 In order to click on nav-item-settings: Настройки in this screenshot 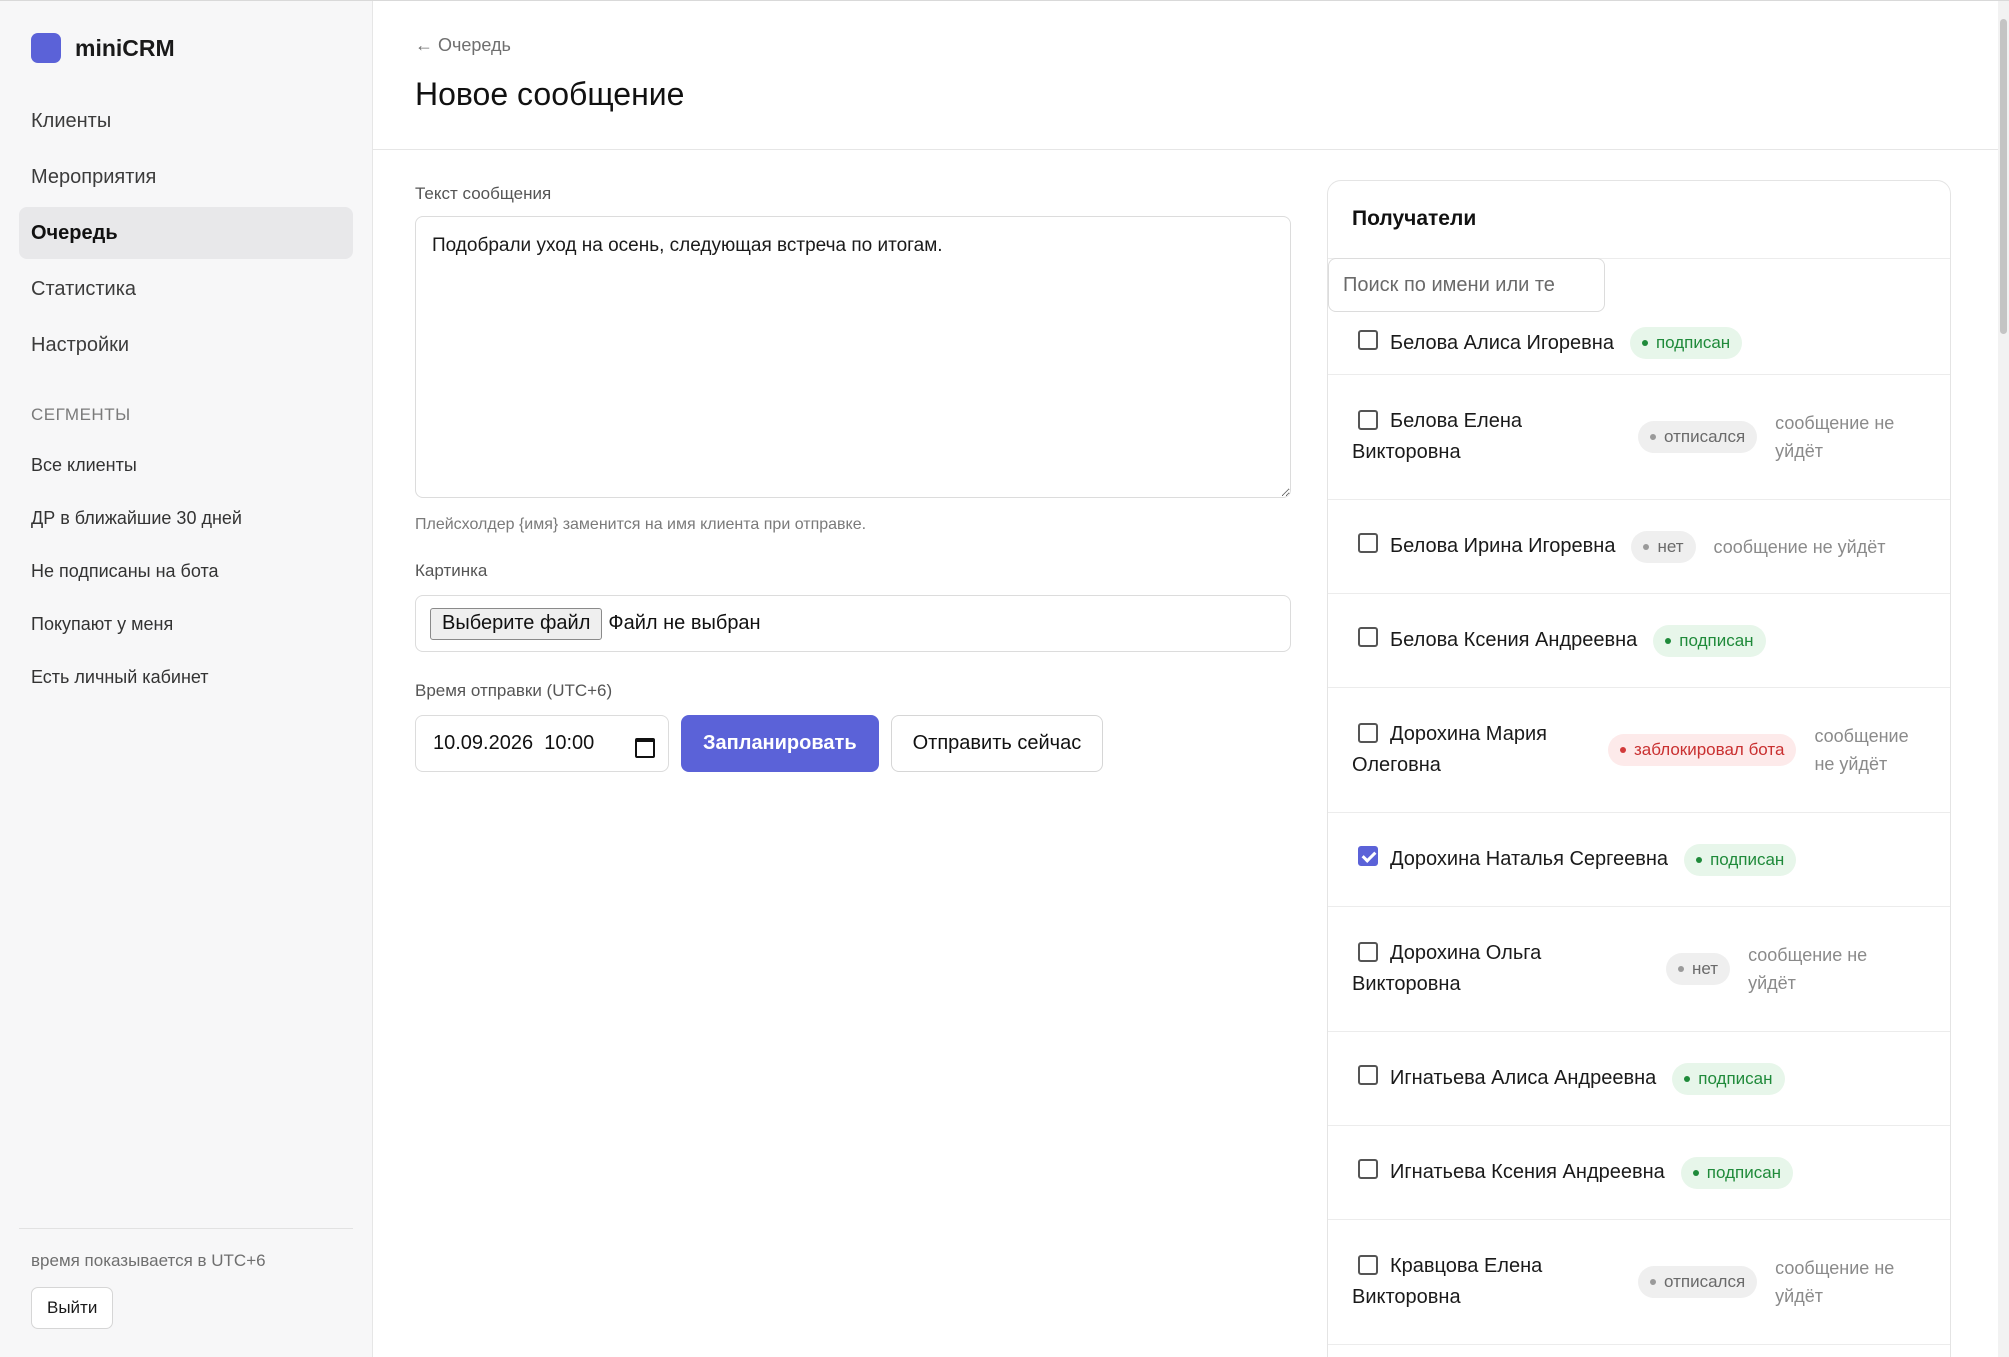, I will do `click(186, 345)`.